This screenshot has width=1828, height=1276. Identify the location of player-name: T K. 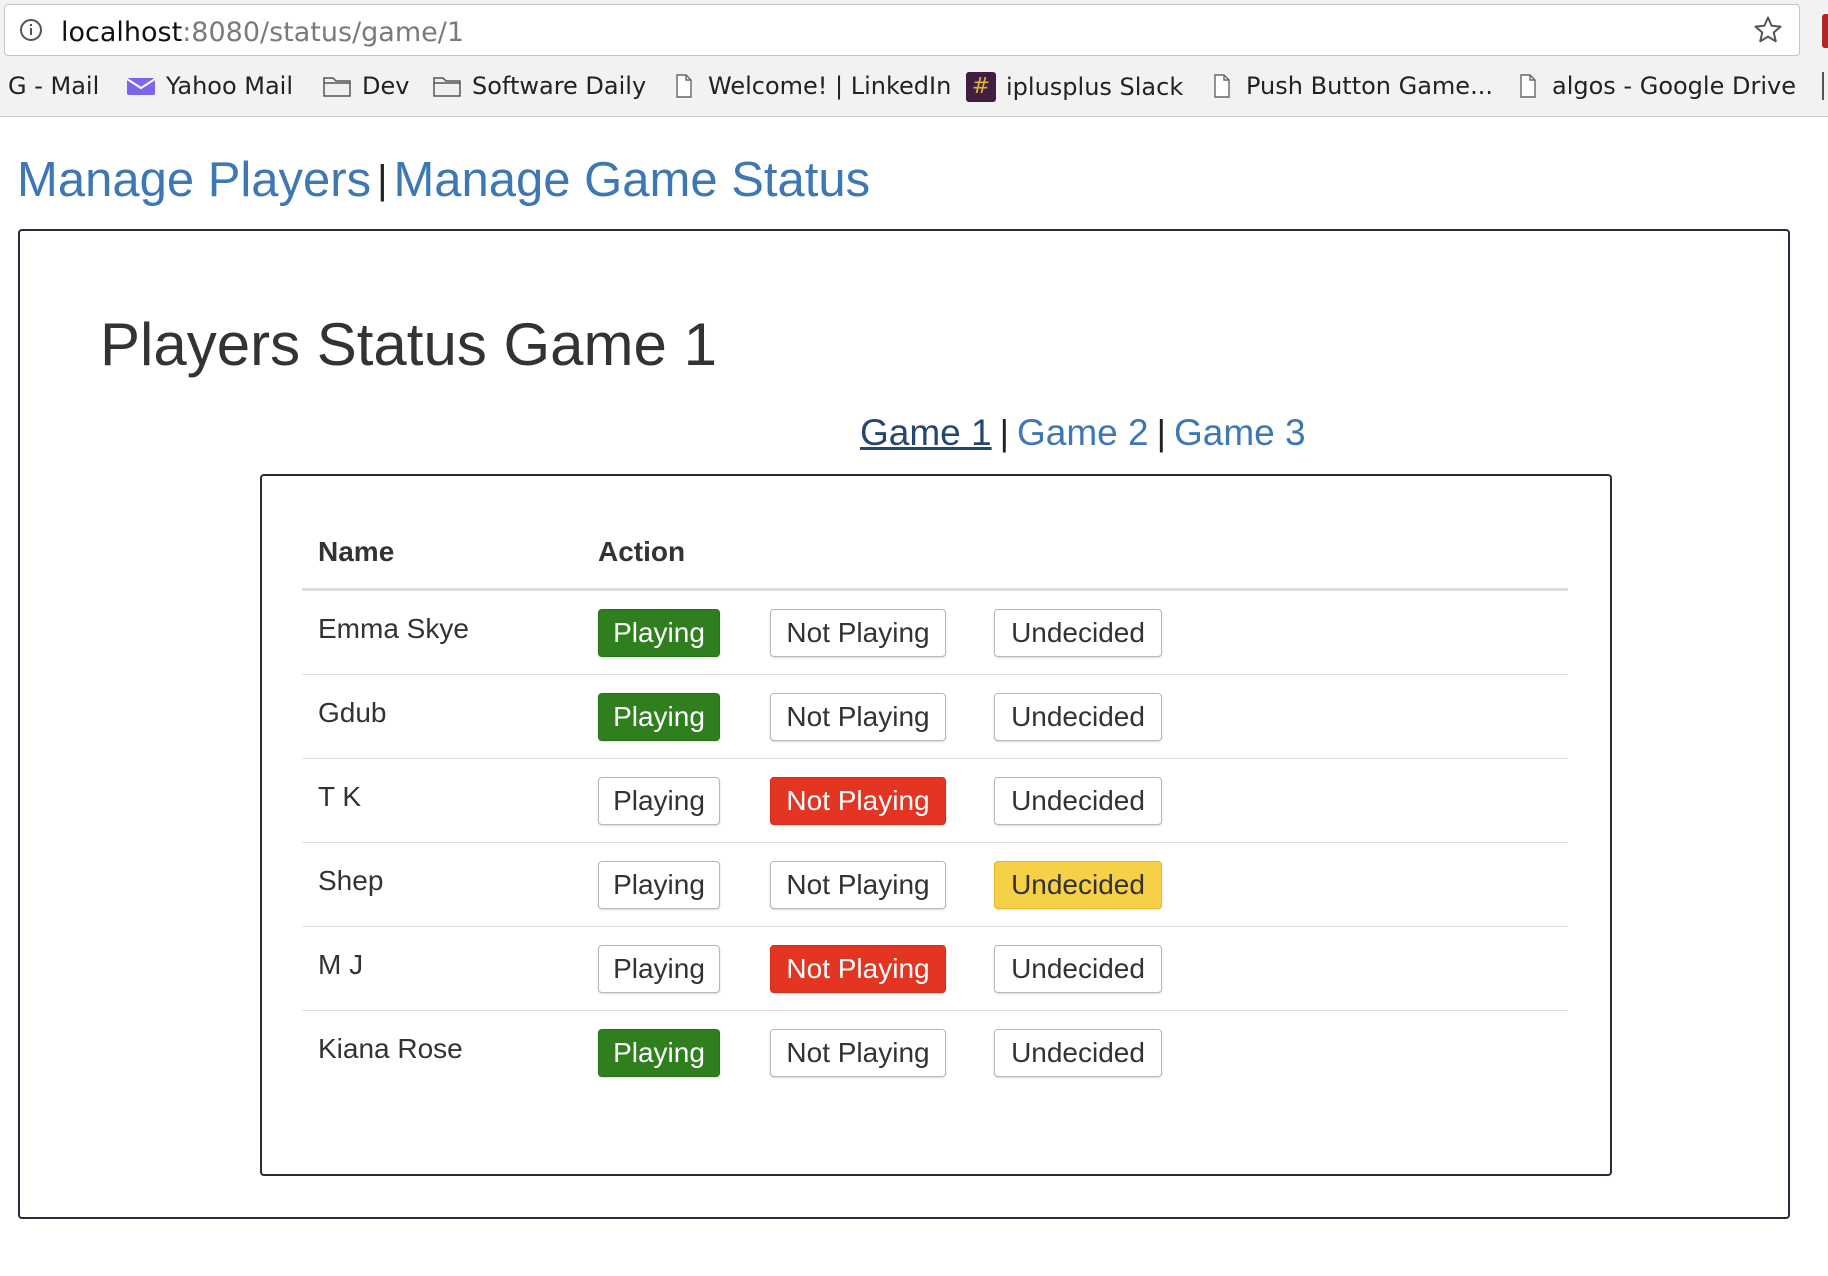
(340, 796).